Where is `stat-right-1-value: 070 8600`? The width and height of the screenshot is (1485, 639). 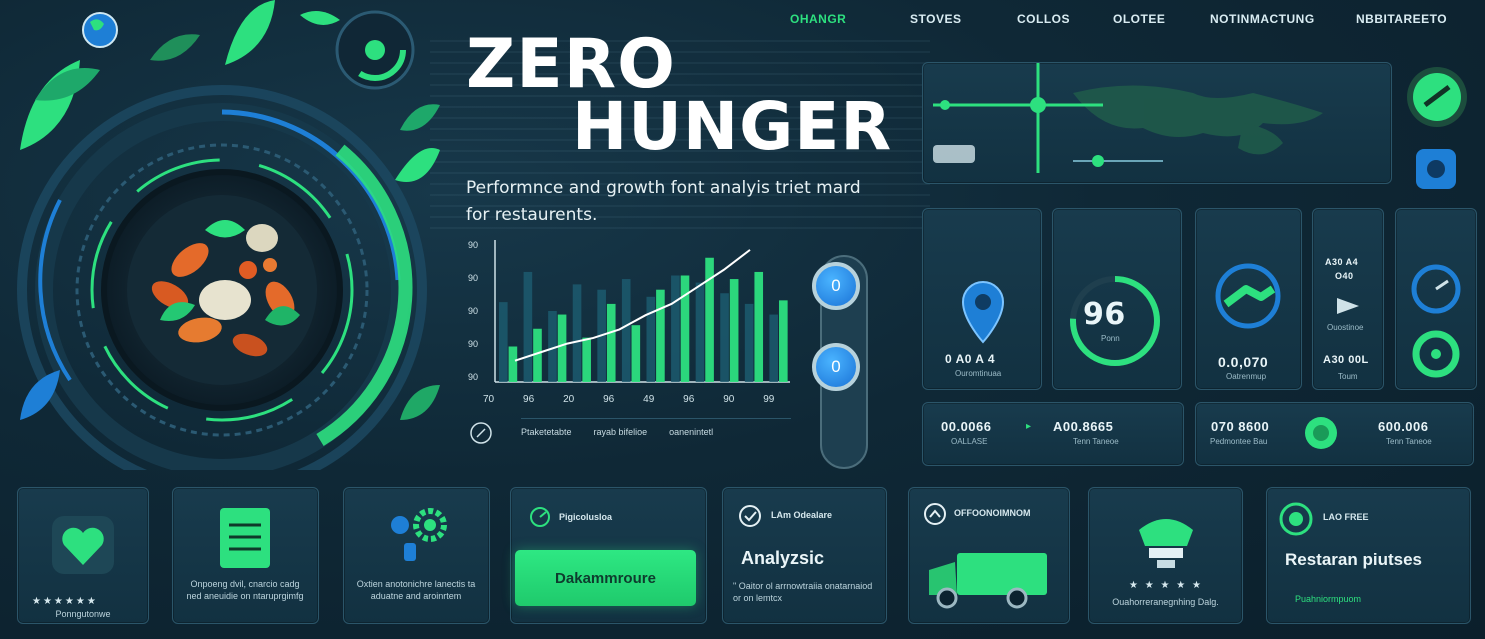 stat-right-1-value: 070 8600 is located at coordinates (1240, 426).